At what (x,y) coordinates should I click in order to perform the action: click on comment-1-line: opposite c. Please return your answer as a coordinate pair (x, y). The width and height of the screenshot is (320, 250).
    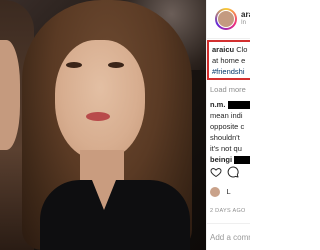
    Looking at the image, I should click on (227, 126).